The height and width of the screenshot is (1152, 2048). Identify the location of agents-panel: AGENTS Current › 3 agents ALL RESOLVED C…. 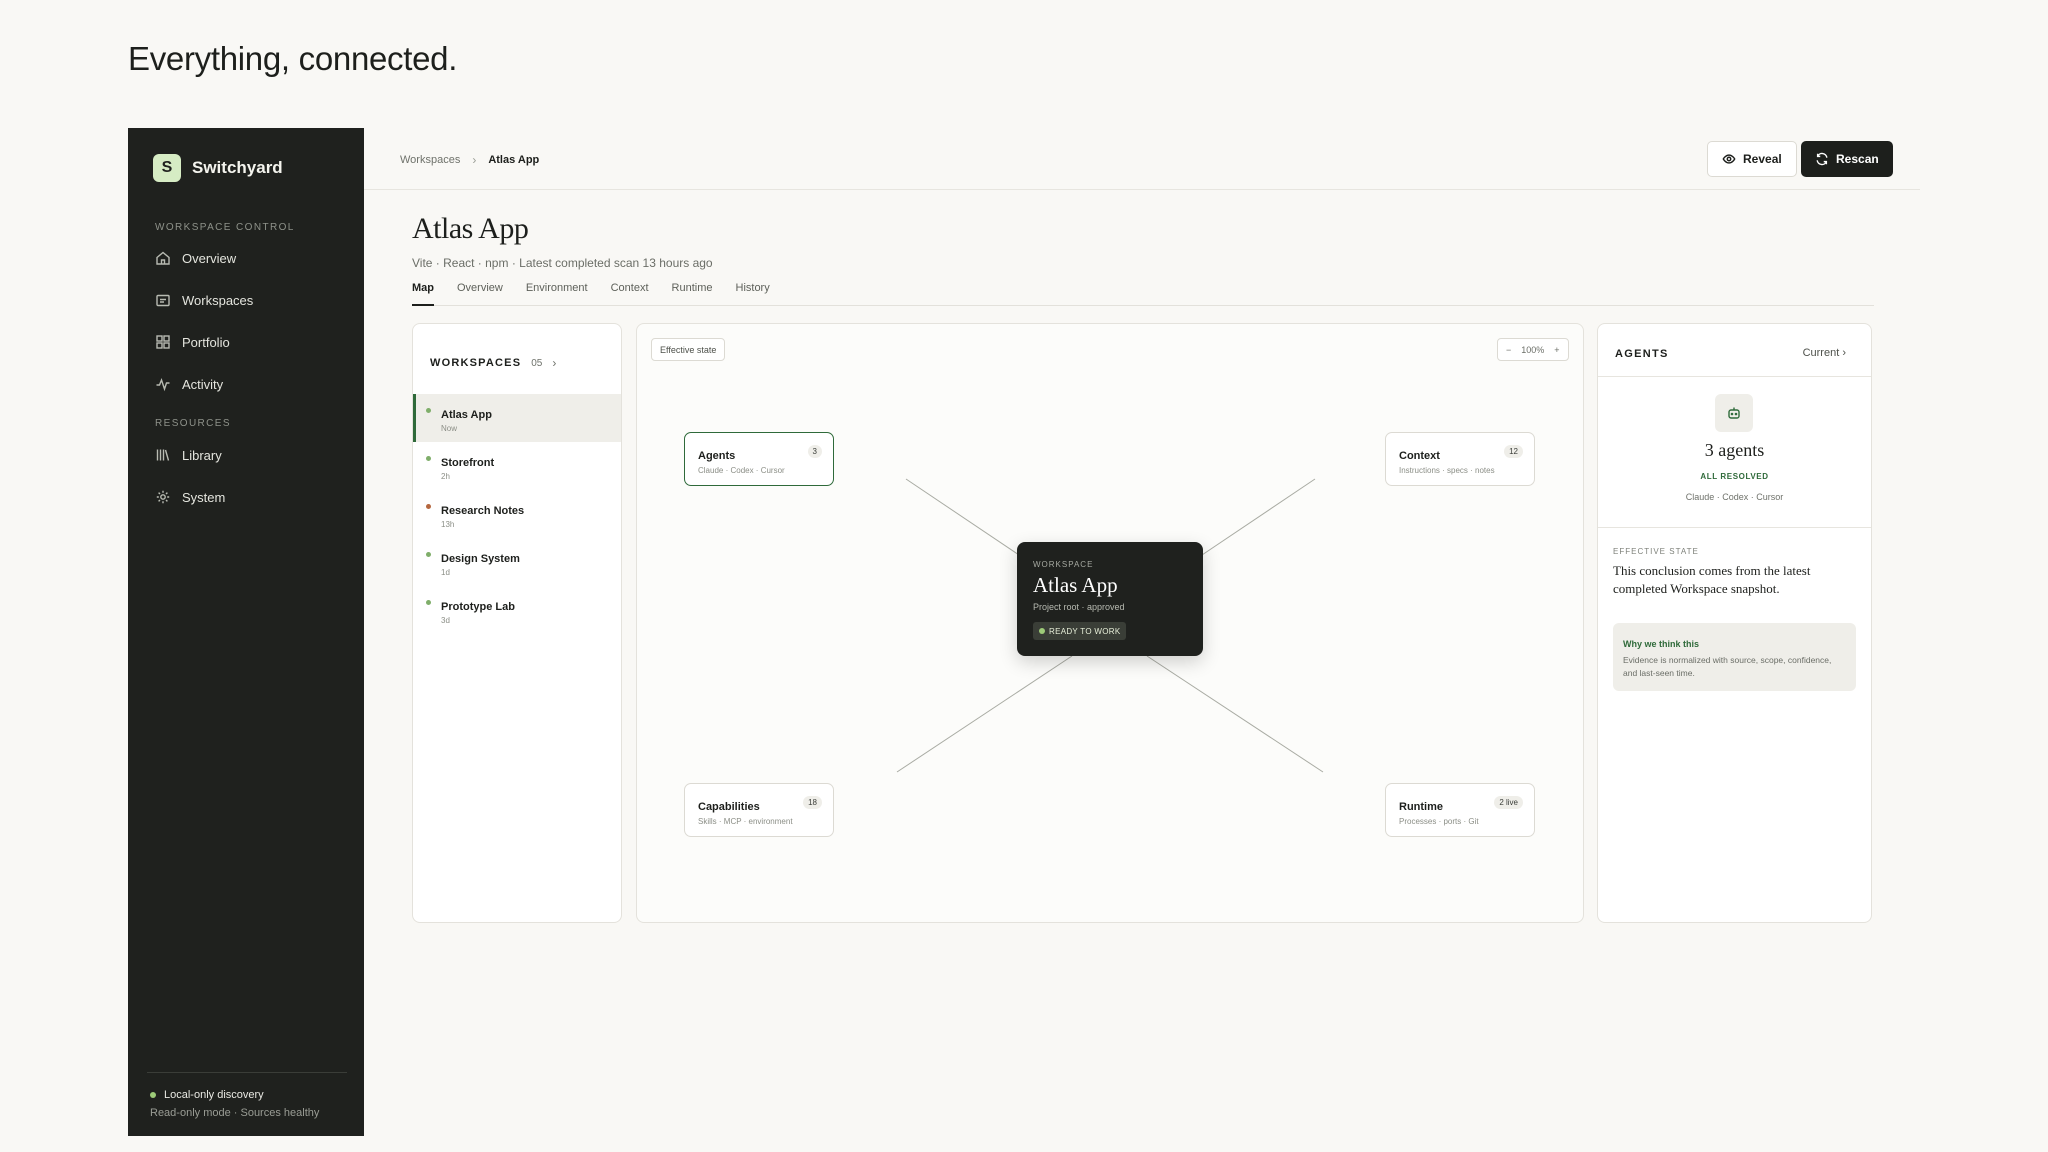
(1734, 623).